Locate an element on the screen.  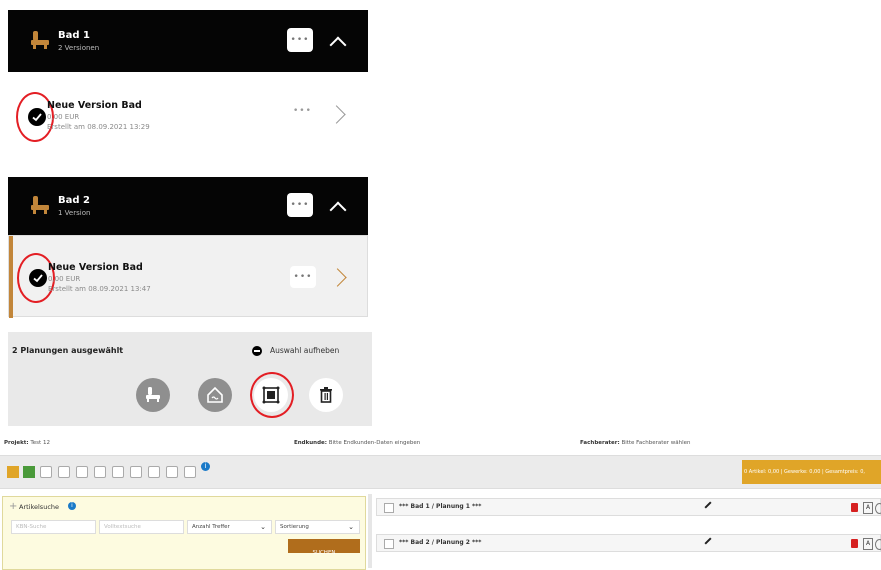
customer-info: Endkunde: Bitte Endkunden-Daten eingeben is located at coordinates (357, 443).